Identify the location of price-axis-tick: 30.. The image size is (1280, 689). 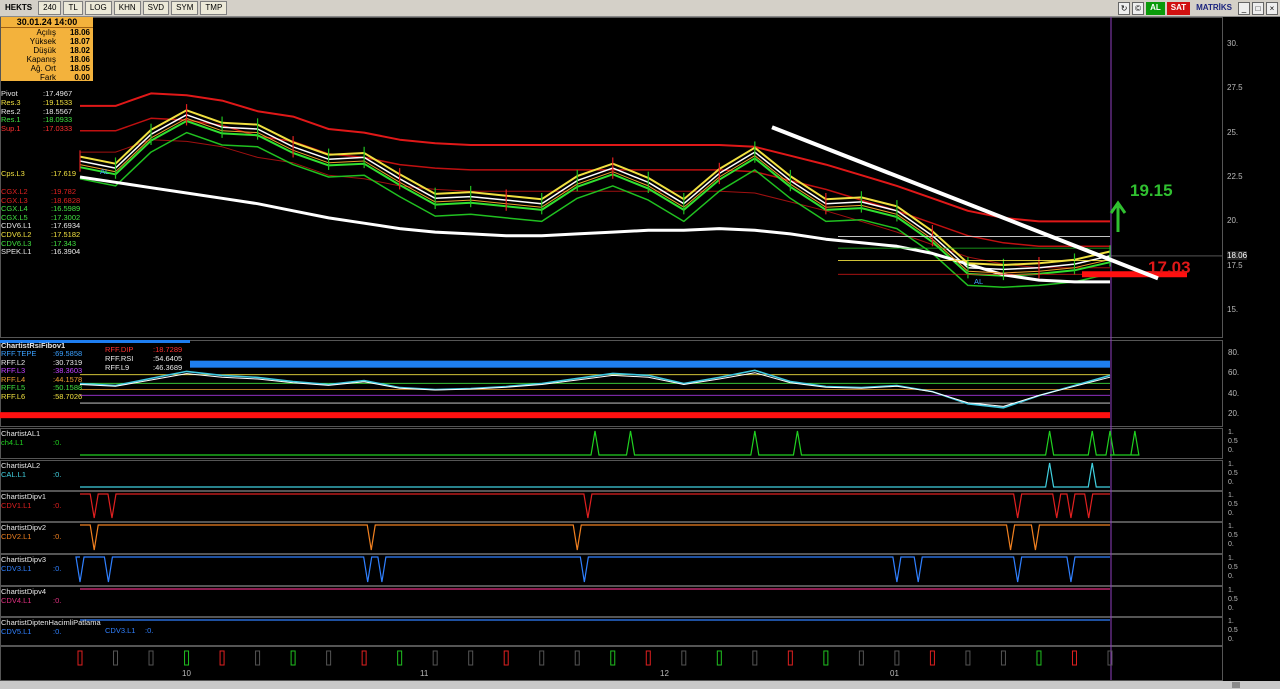
(1233, 43).